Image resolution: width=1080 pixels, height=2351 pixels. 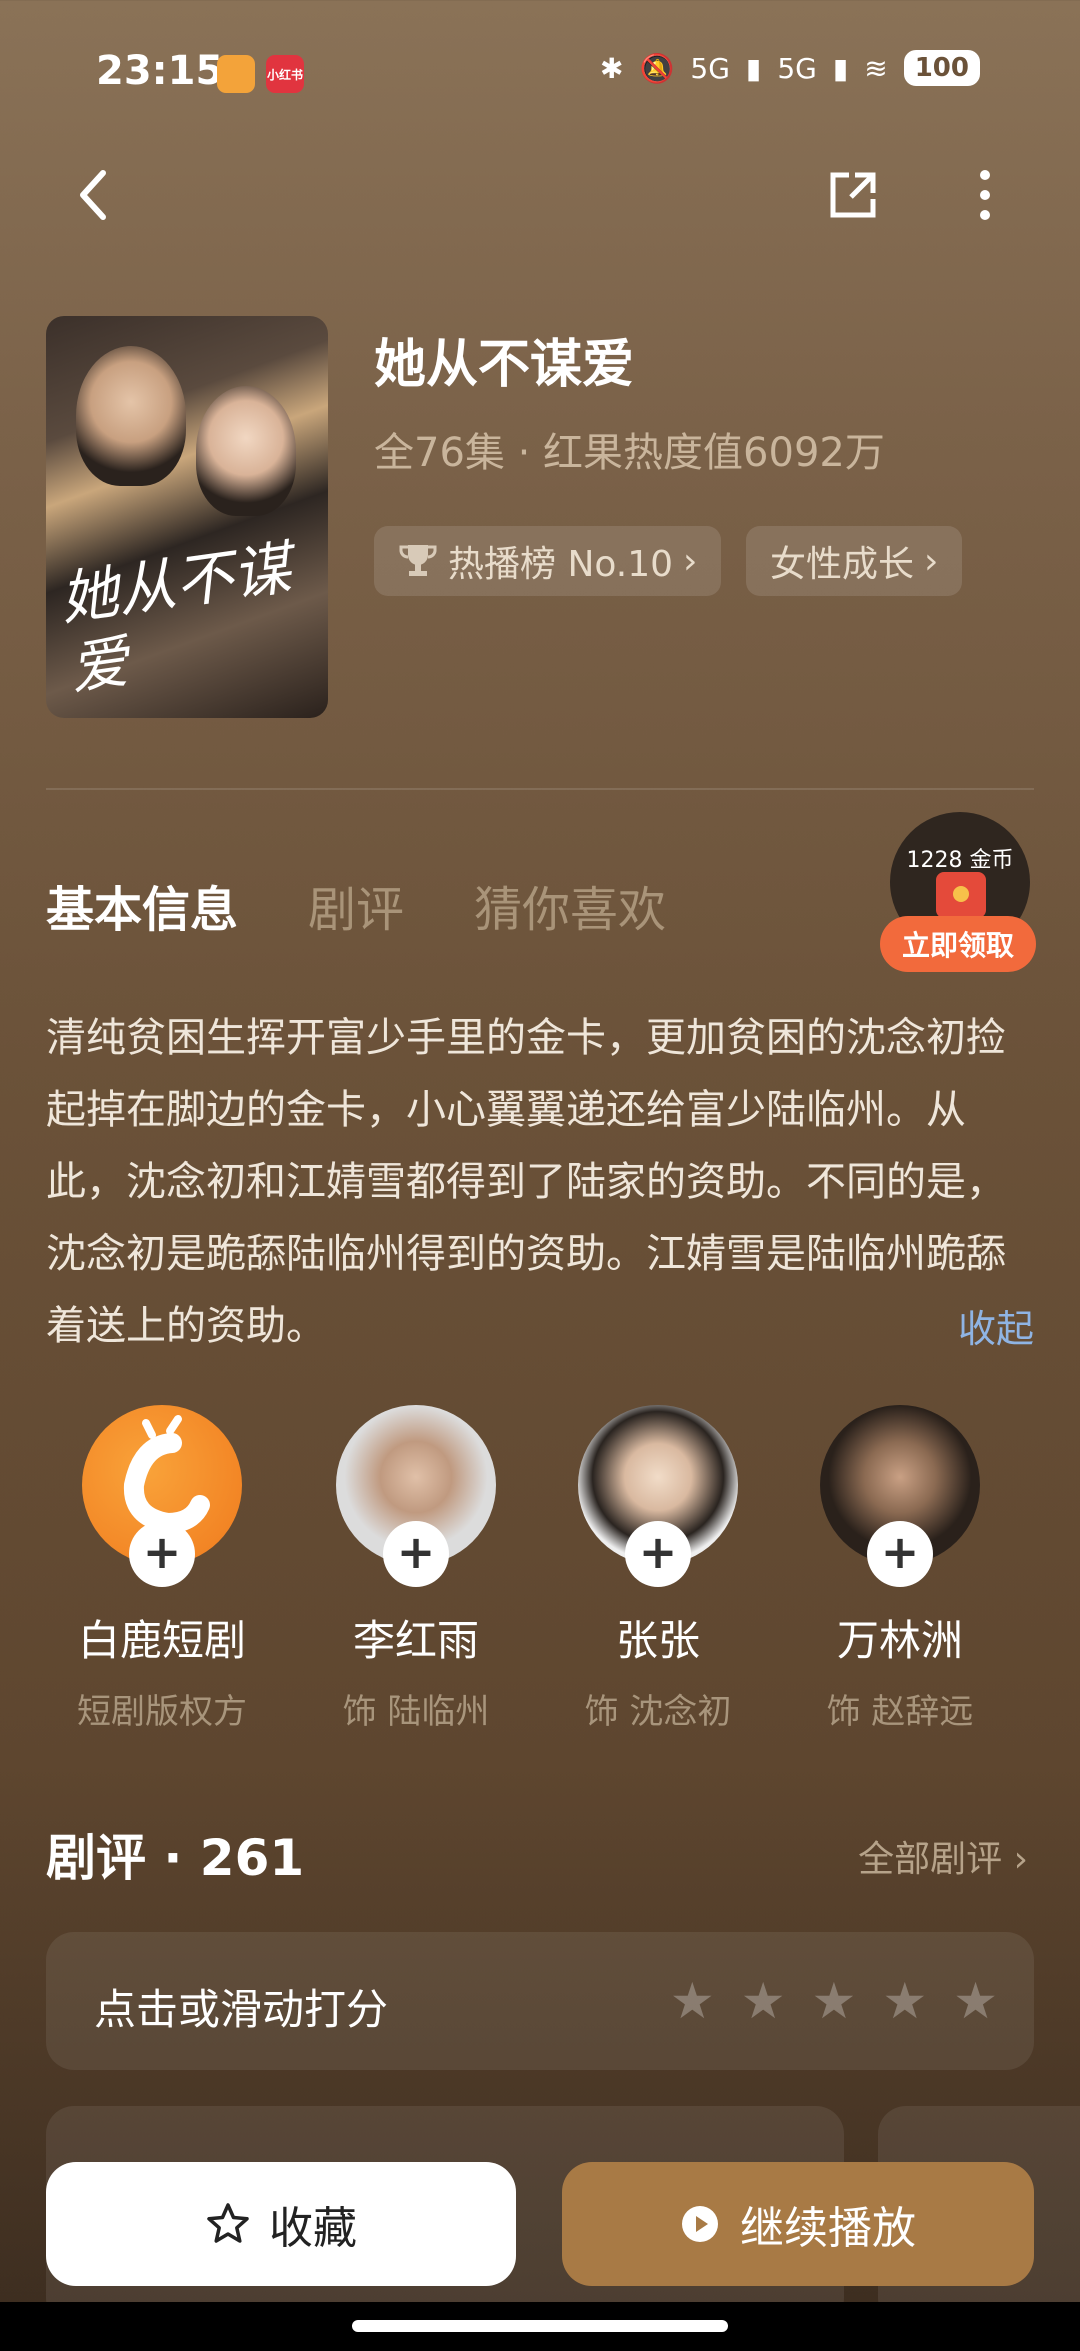 I want to click on chevron-left-icon, so click(x=93, y=195).